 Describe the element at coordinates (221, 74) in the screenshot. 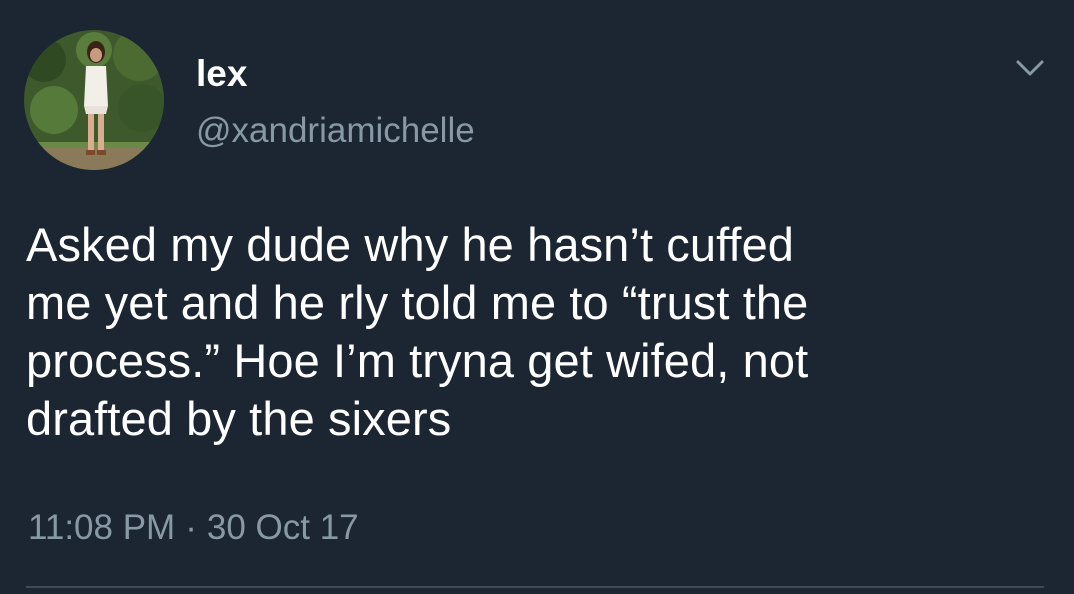

I see `display-name: lex` at that location.